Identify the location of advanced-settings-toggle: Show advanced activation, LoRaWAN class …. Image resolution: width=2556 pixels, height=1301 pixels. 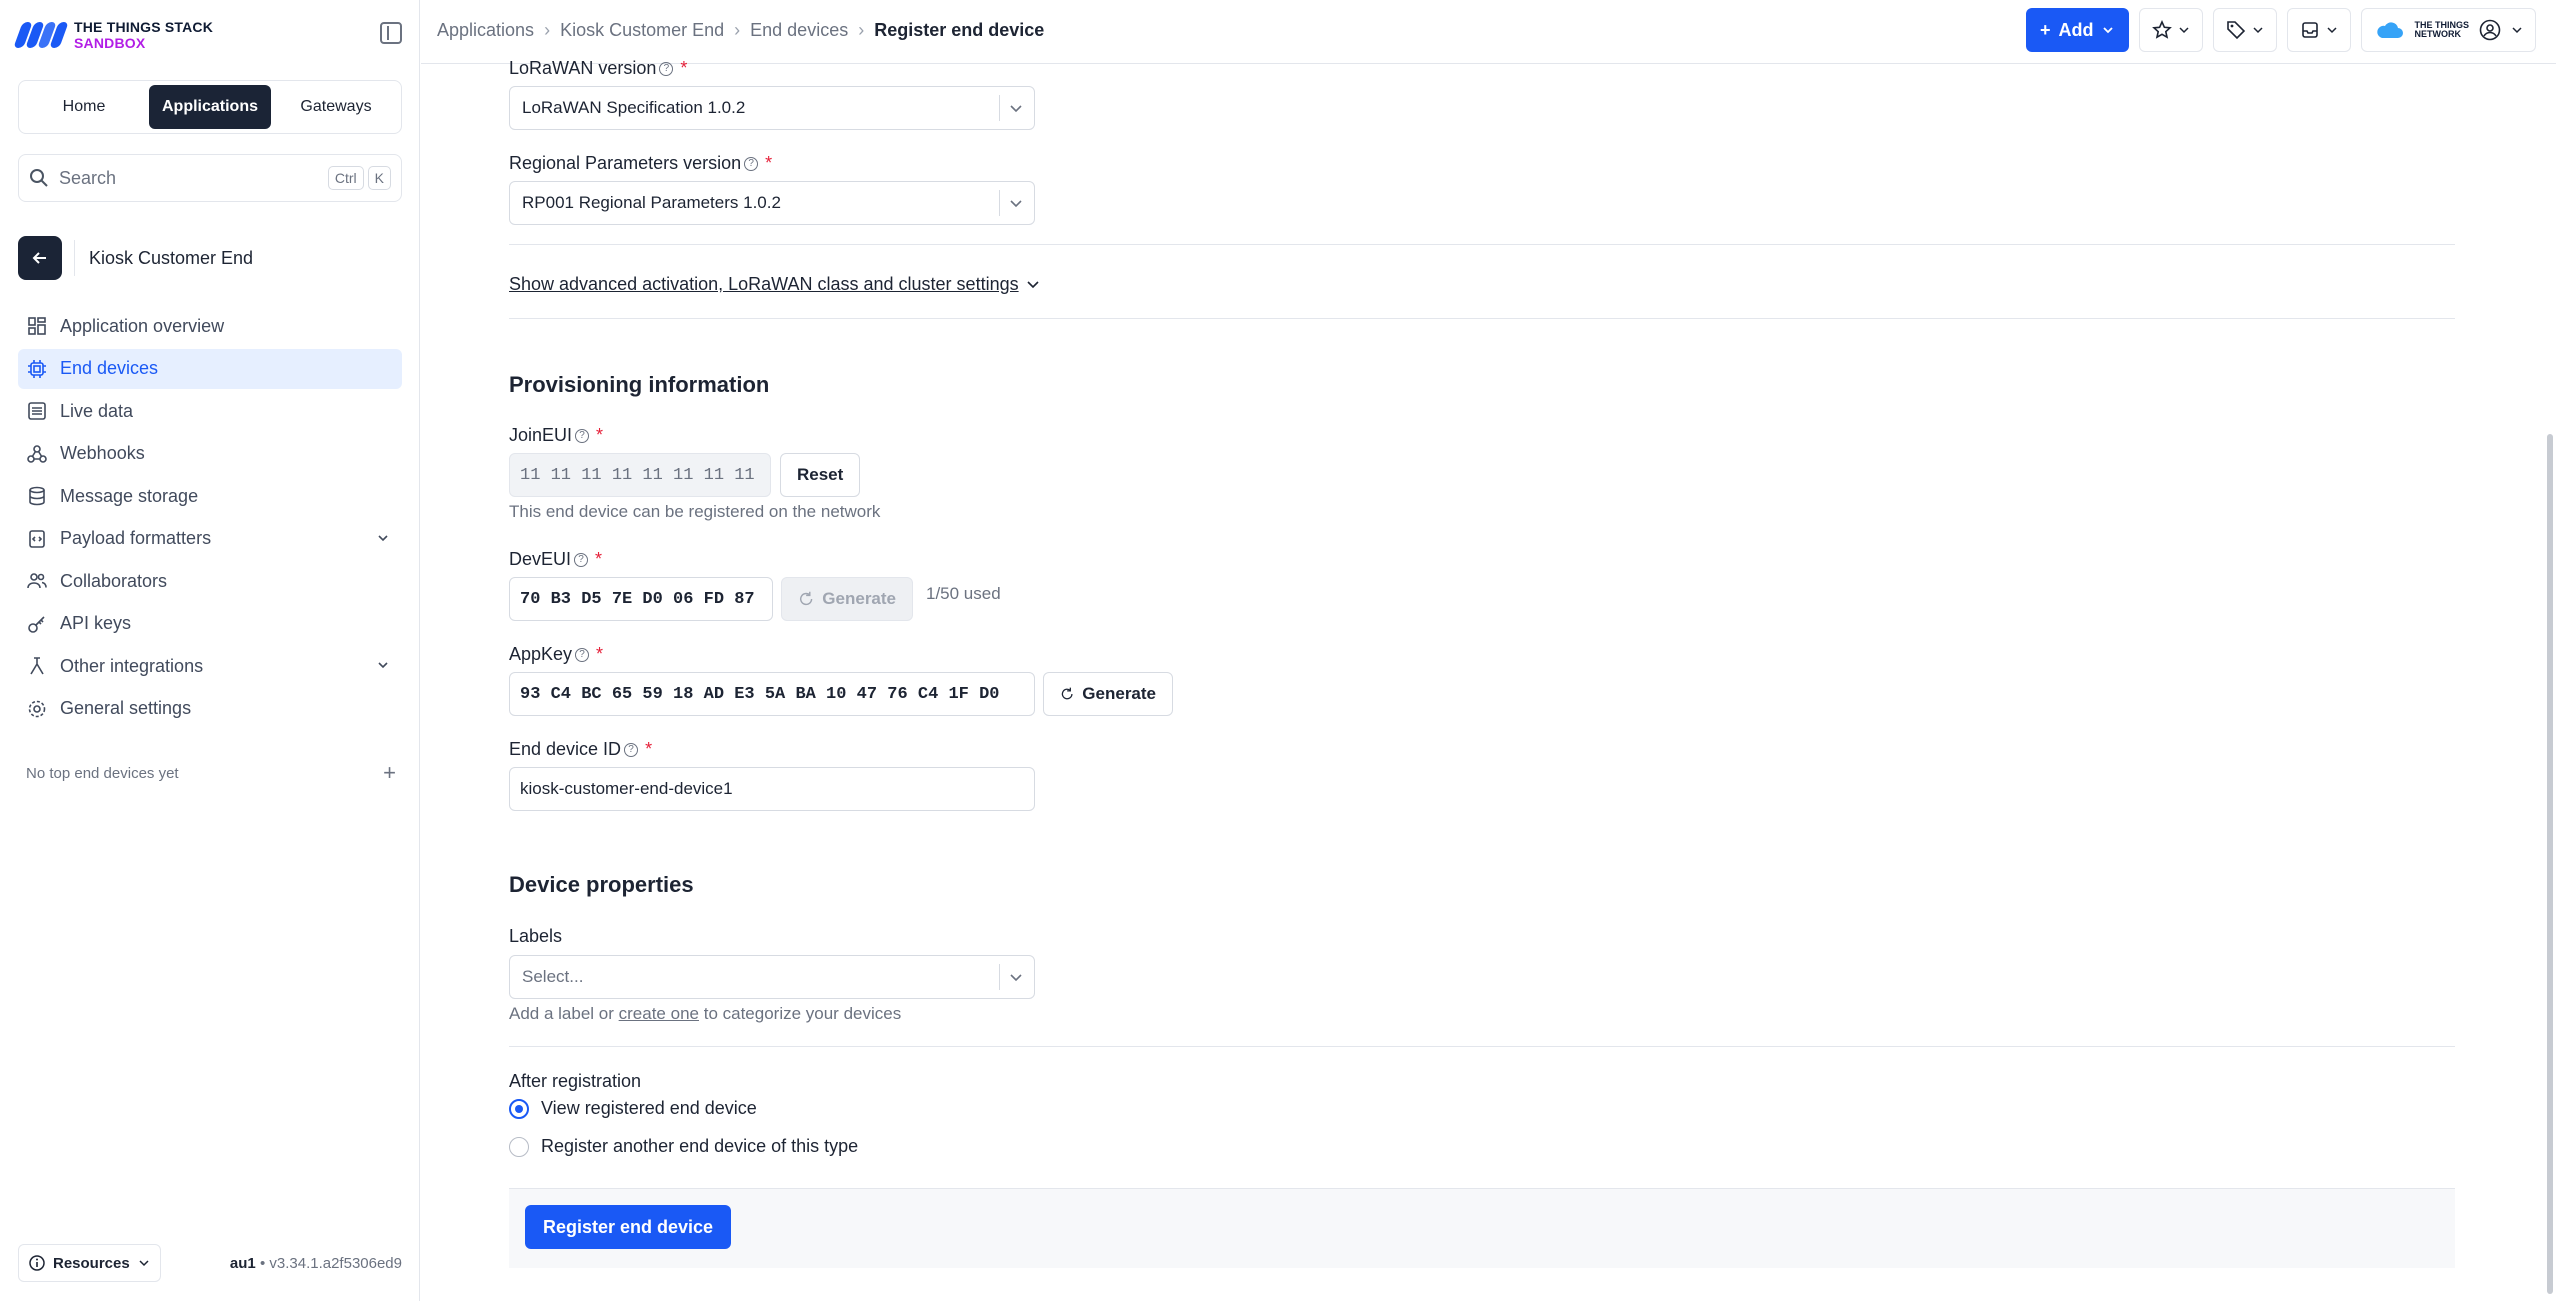
(775, 284).